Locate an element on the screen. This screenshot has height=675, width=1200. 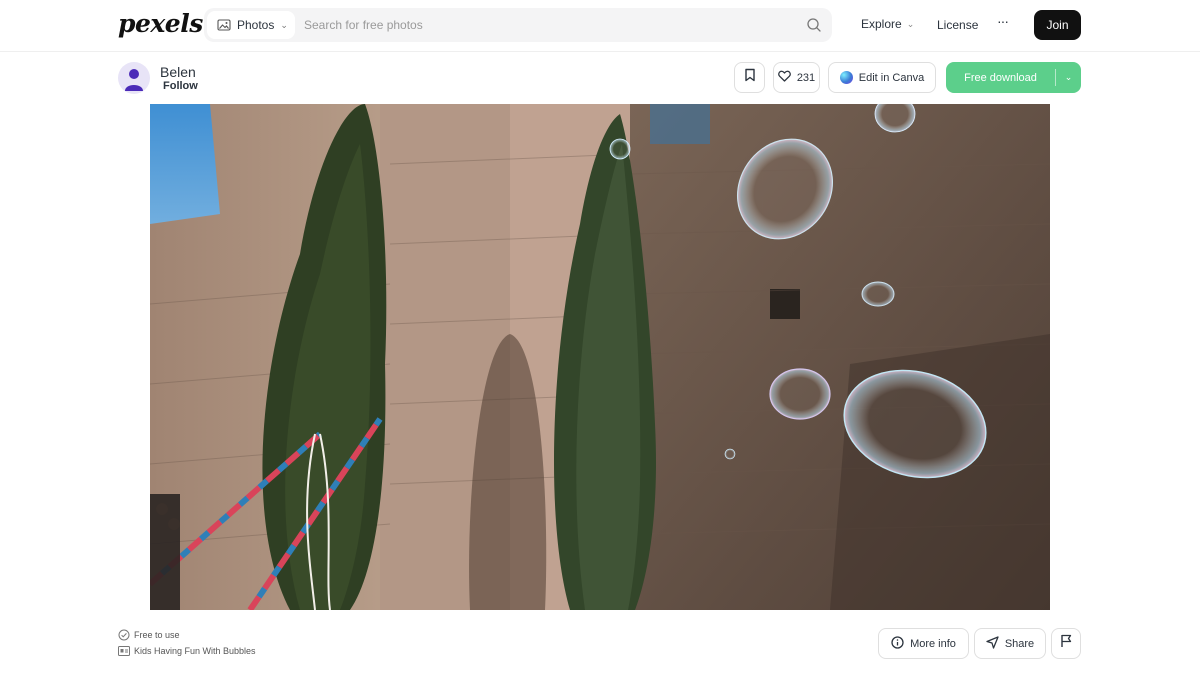
check-circle-icon is located at coordinates (124, 635).